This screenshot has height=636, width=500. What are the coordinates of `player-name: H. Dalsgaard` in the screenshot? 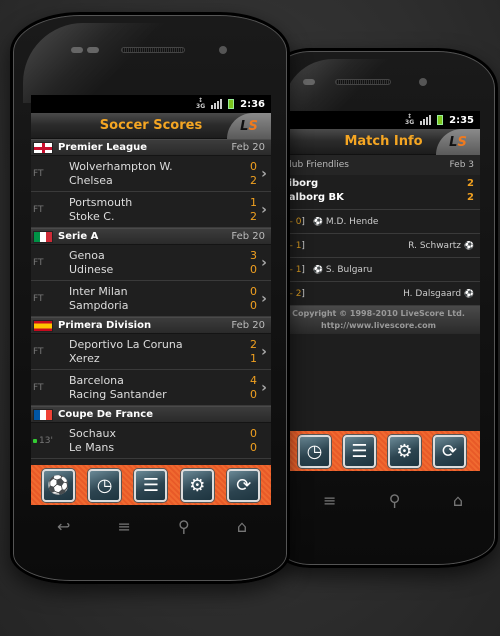 It's located at (432, 293).